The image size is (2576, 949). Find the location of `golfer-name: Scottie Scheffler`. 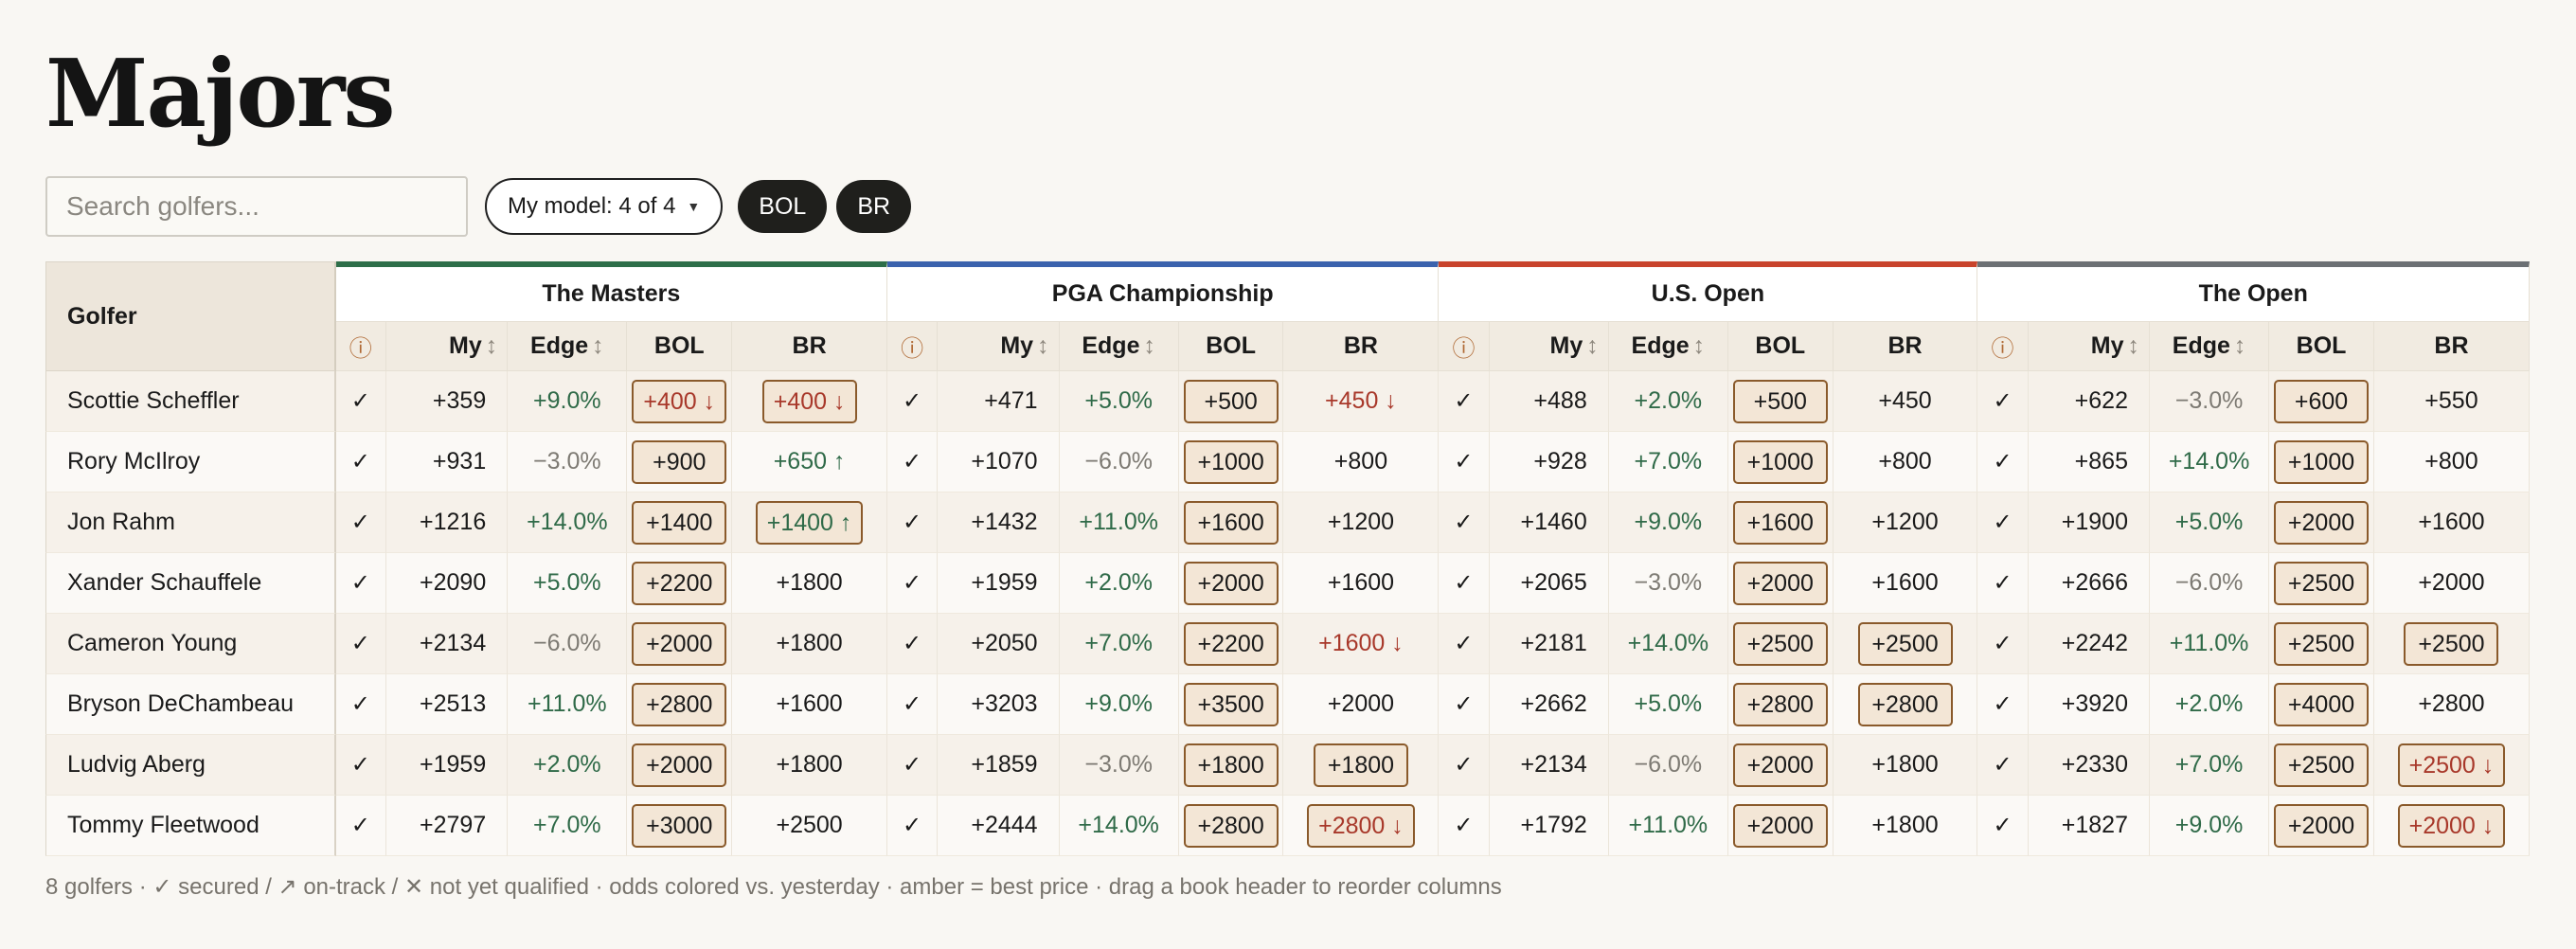

golfer-name: Scottie Scheffler is located at coordinates (190, 401).